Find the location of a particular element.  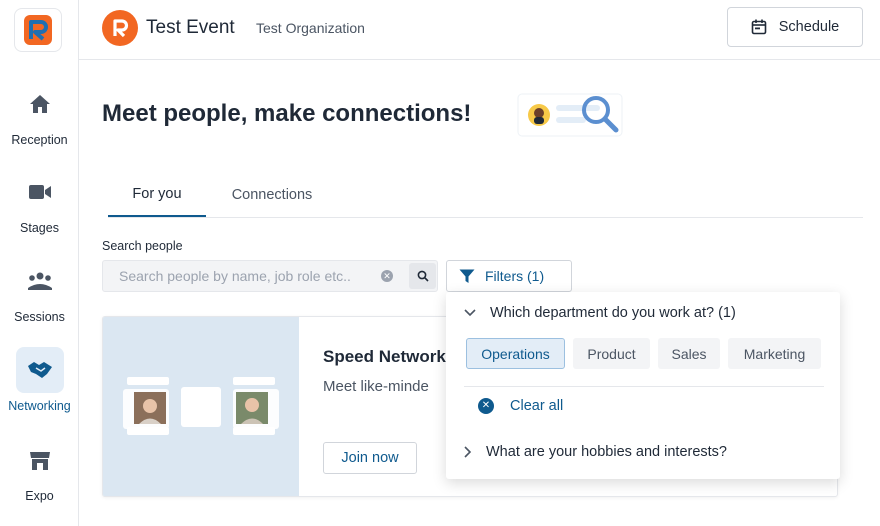

search-button is located at coordinates (422, 276).